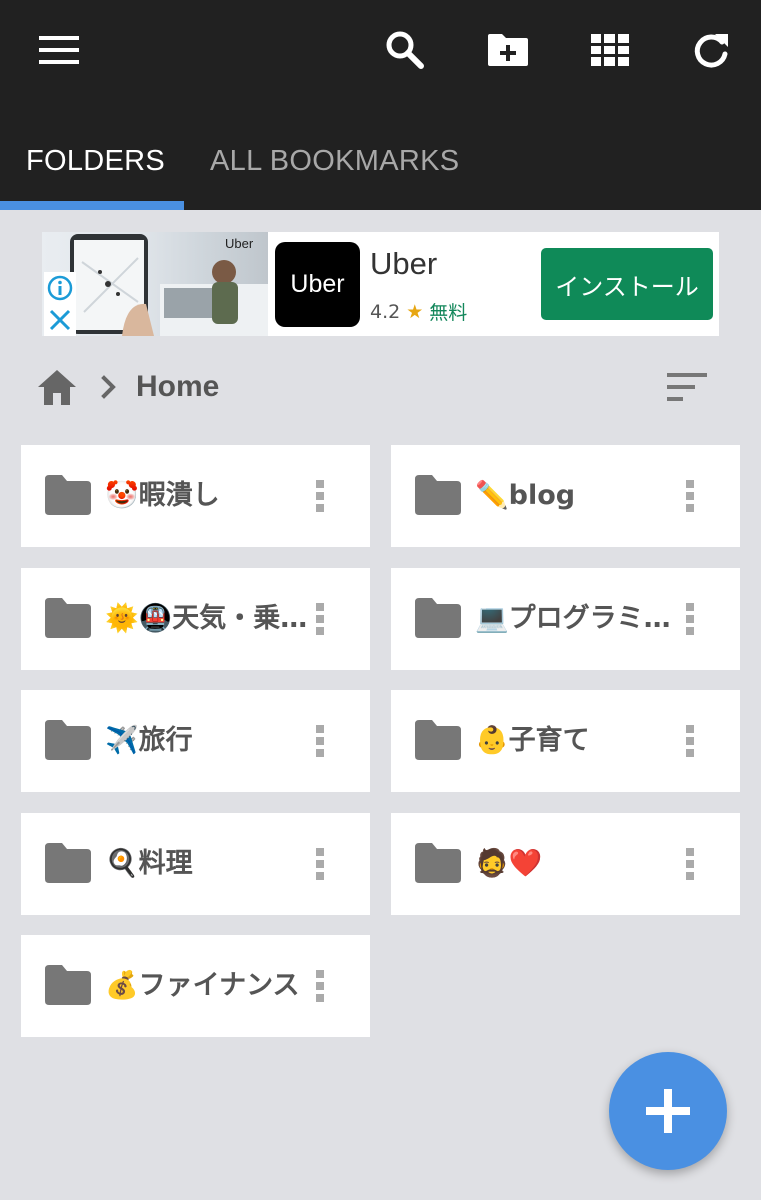 The width and height of the screenshot is (761, 1200). What do you see at coordinates (380, 284) in the screenshot?
I see `ad-banner: Uber Uber Uber 4.2 ★ 無料 インストール` at bounding box center [380, 284].